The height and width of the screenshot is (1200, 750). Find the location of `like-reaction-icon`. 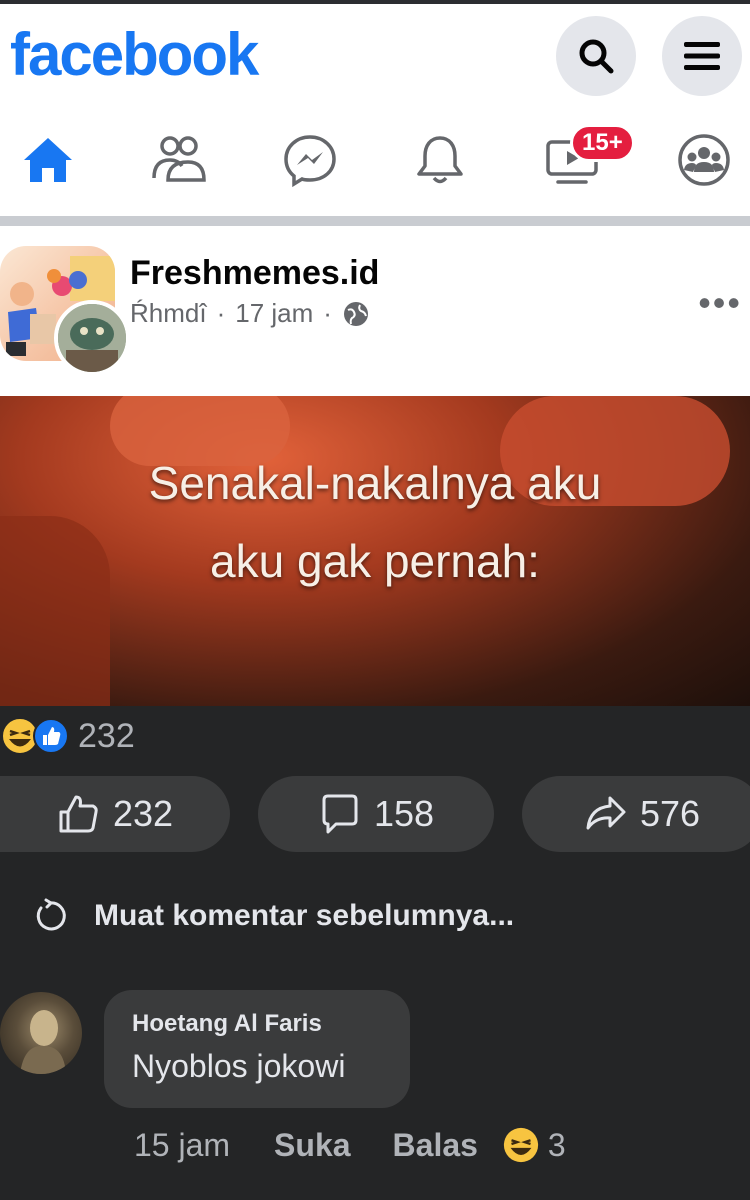

like-reaction-icon is located at coordinates (51, 736).